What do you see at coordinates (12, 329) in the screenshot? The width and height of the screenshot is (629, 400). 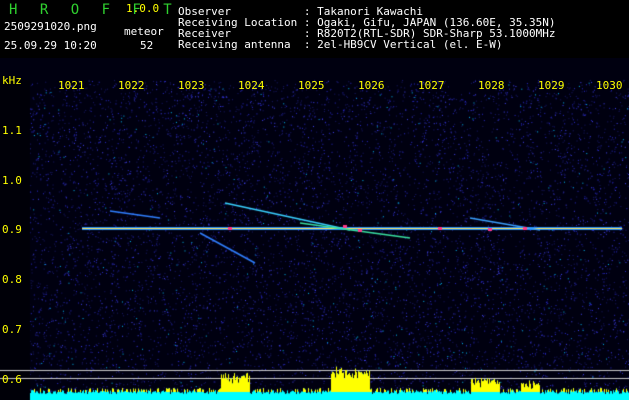 I see `y-tick-0-7: 0.7` at bounding box center [12, 329].